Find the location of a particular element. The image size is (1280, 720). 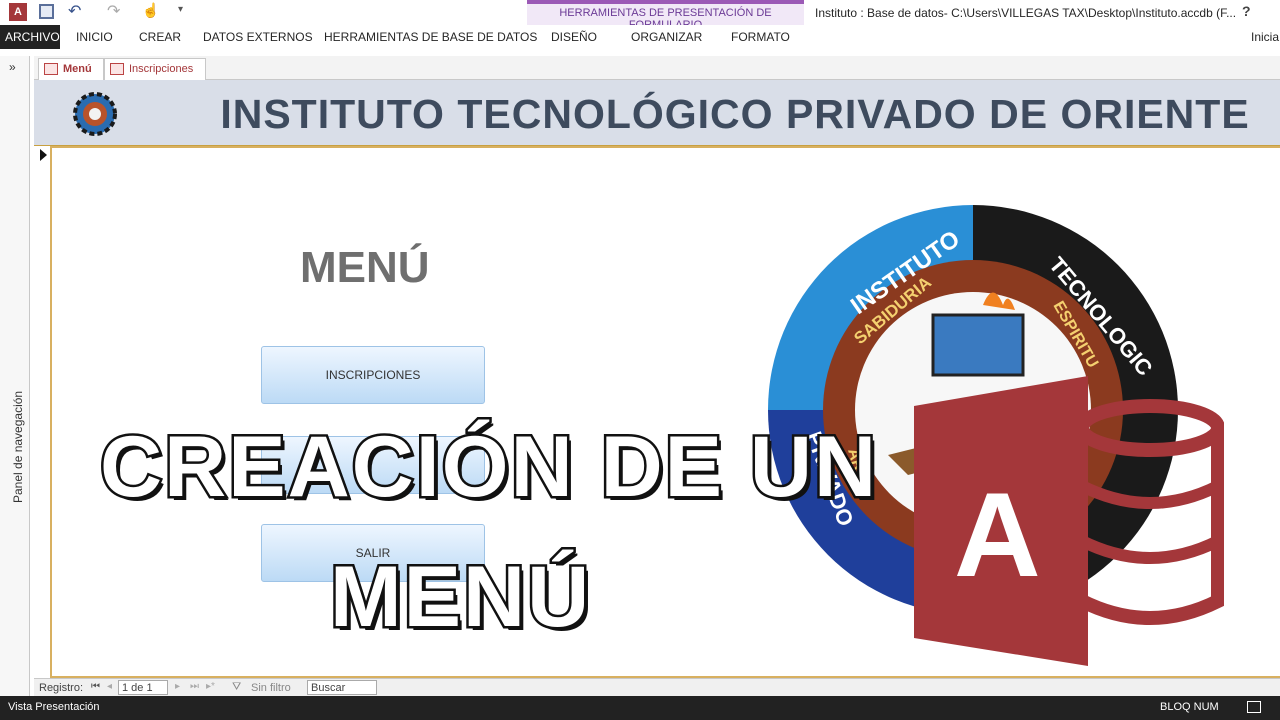

access-app-icon: A is located at coordinates (18, 12).